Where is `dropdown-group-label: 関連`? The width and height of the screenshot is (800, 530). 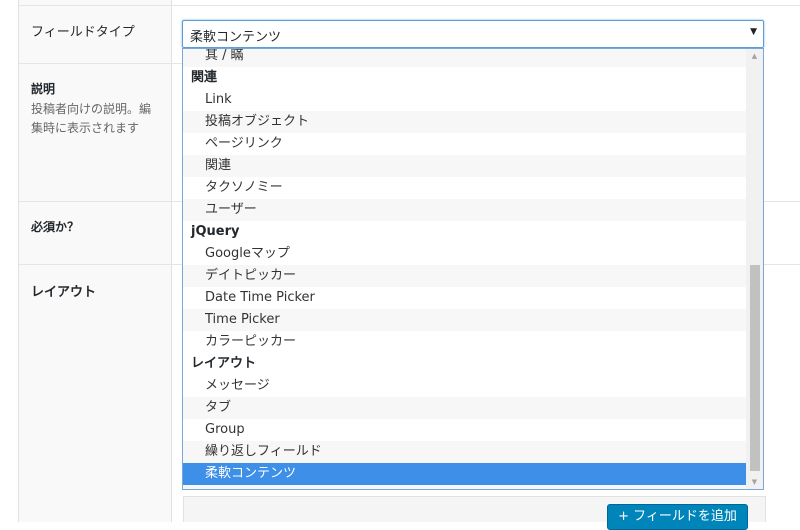
dropdown-group-label: 関連 is located at coordinates (204, 77).